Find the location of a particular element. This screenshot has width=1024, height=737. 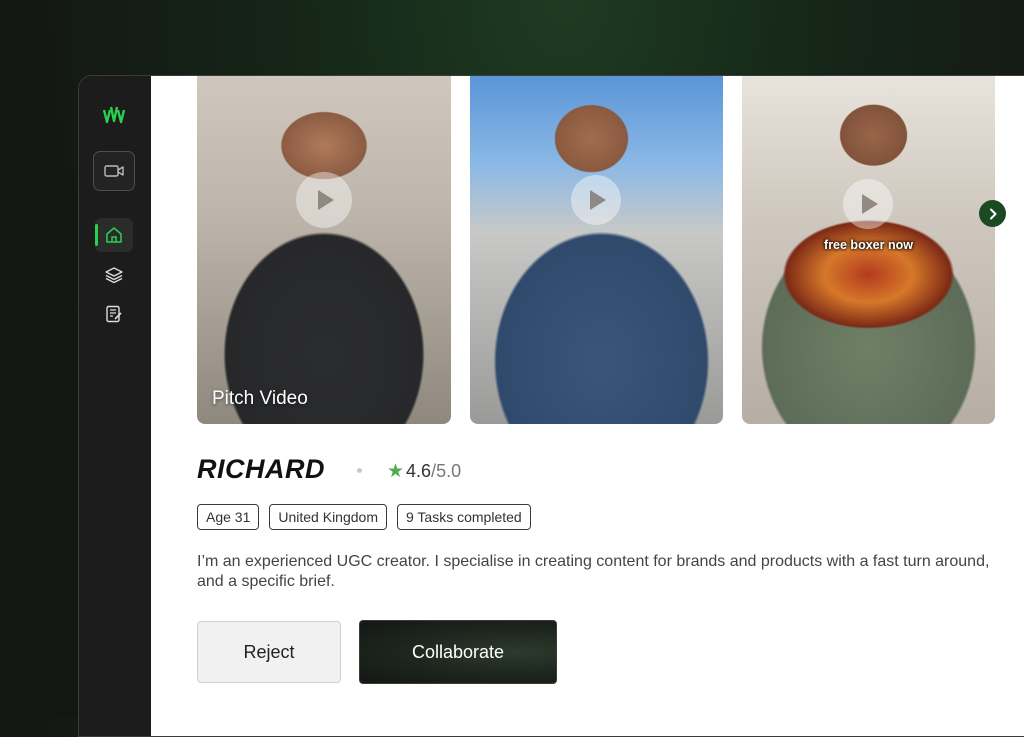

video-label: Pitch Video is located at coordinates (260, 398).